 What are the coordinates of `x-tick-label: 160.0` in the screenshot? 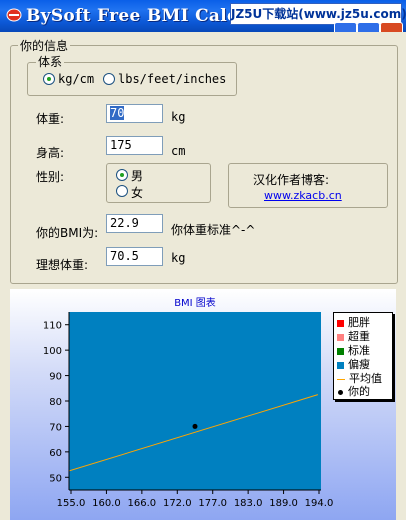 It's located at (106, 503).